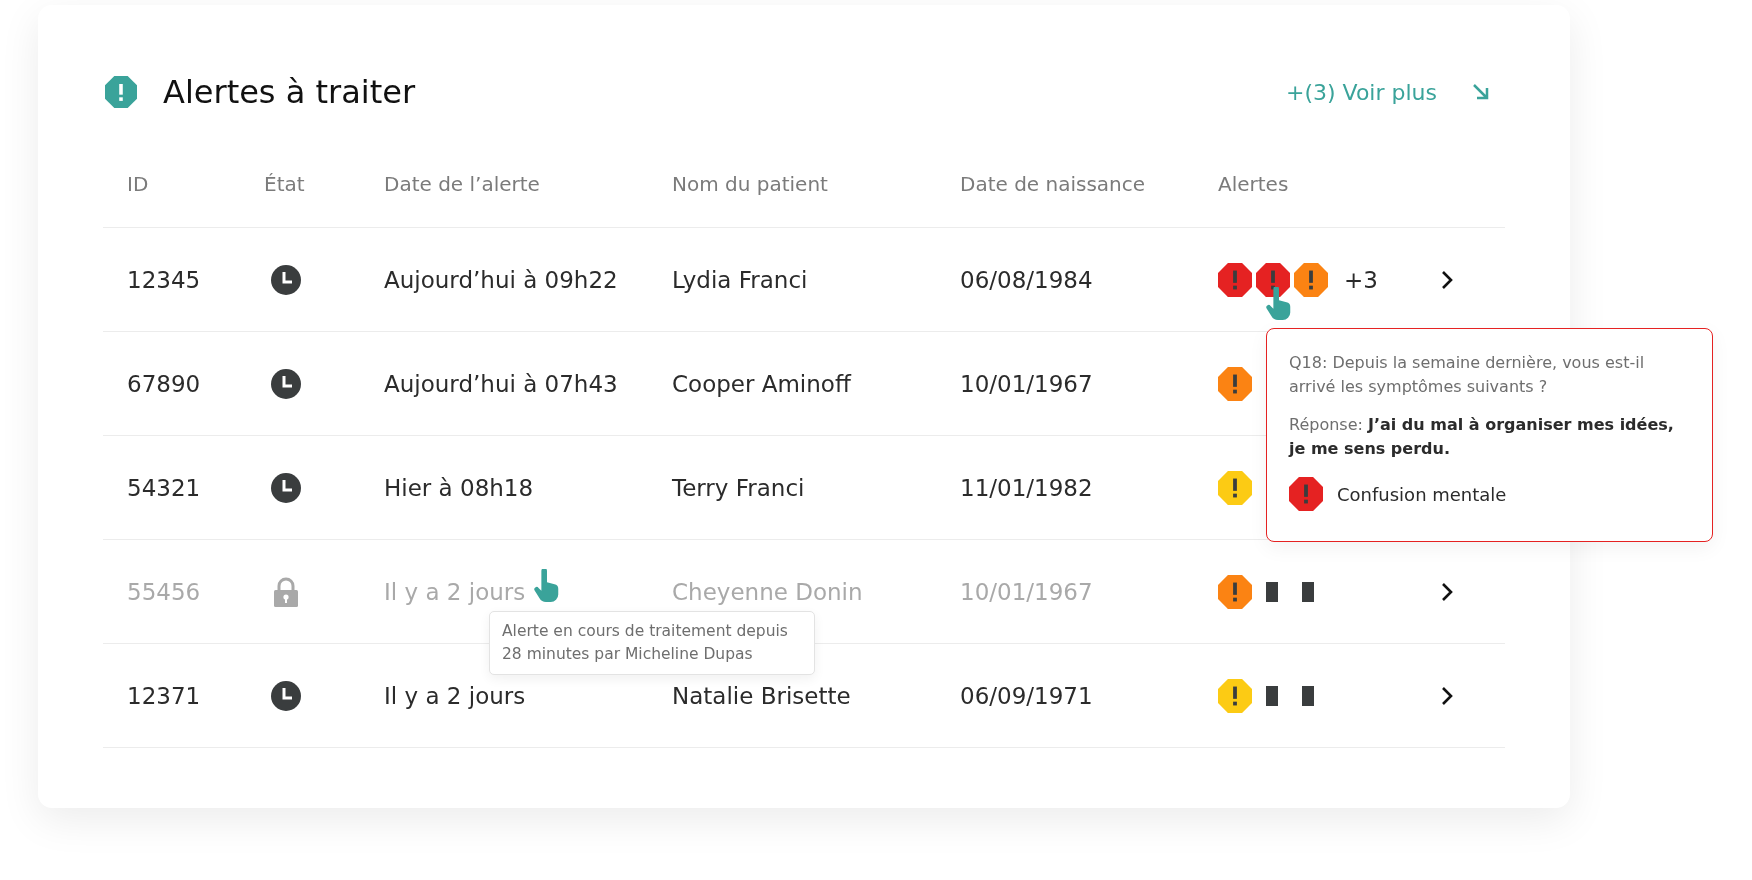 The height and width of the screenshot is (880, 1752). What do you see at coordinates (1026, 487) in the screenshot?
I see `table-cell: 11/01/1982` at bounding box center [1026, 487].